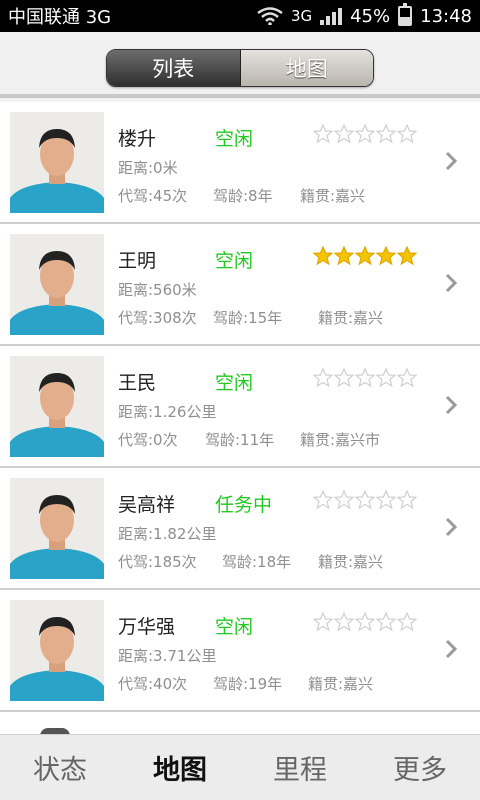 Image resolution: width=480 pixels, height=800 pixels. I want to click on nav-more: 更多, so click(420, 767).